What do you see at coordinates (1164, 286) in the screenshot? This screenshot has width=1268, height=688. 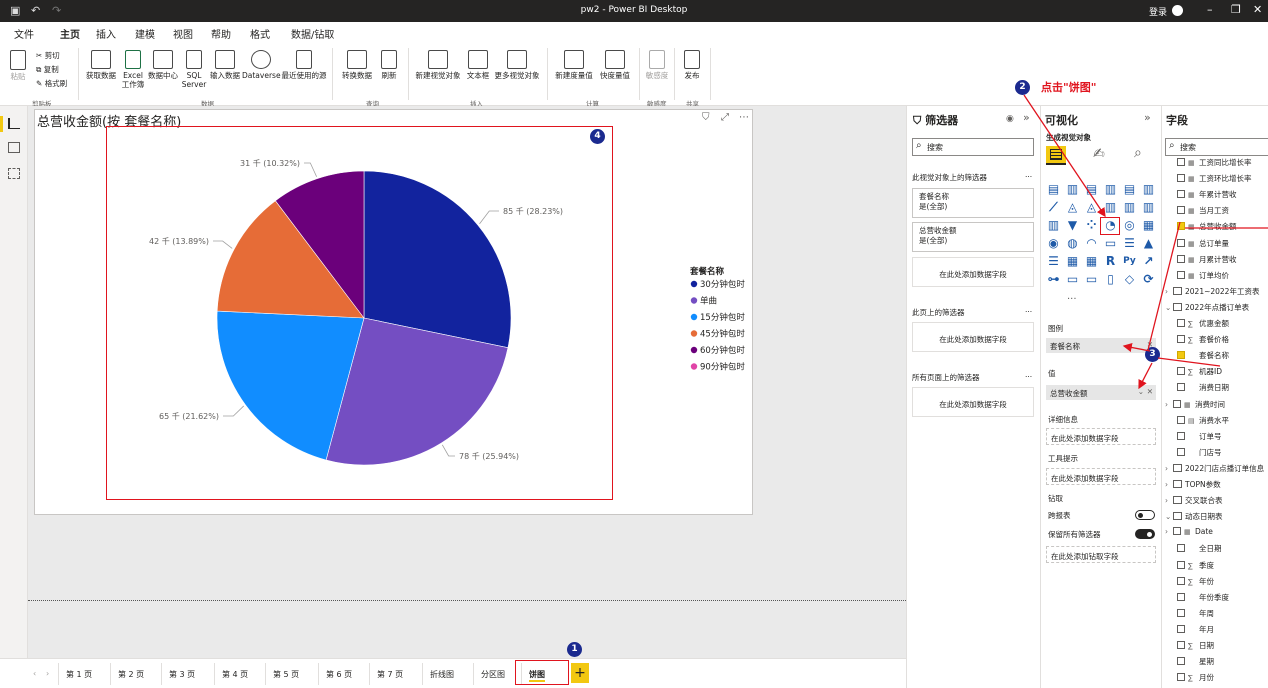 I see `arrow-line-from-revenue` at bounding box center [1164, 286].